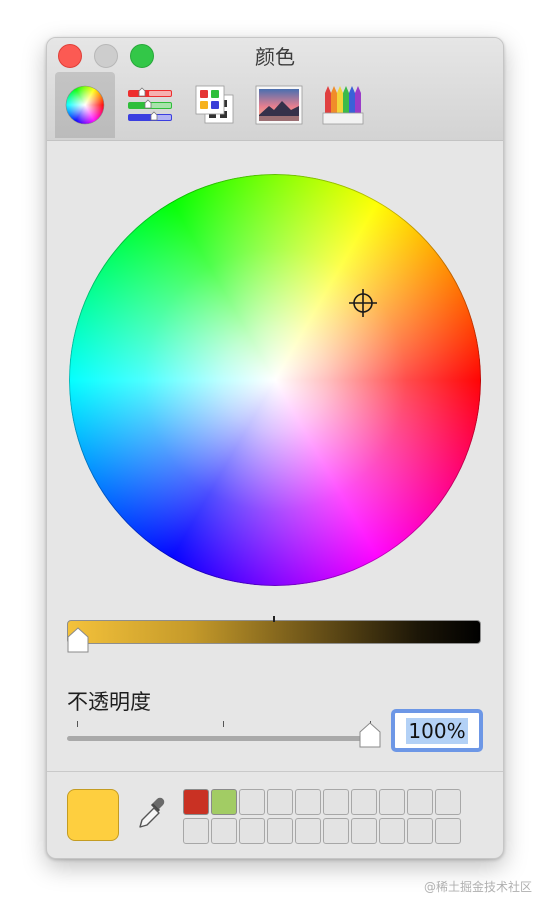 This screenshot has width=548, height=912. What do you see at coordinates (151, 814) in the screenshot?
I see `eyedropper-icon` at bounding box center [151, 814].